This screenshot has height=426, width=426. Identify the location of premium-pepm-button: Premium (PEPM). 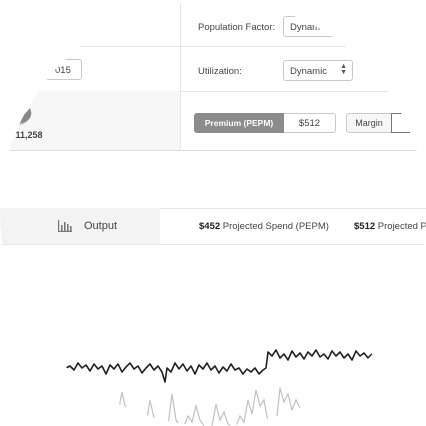
(239, 123).